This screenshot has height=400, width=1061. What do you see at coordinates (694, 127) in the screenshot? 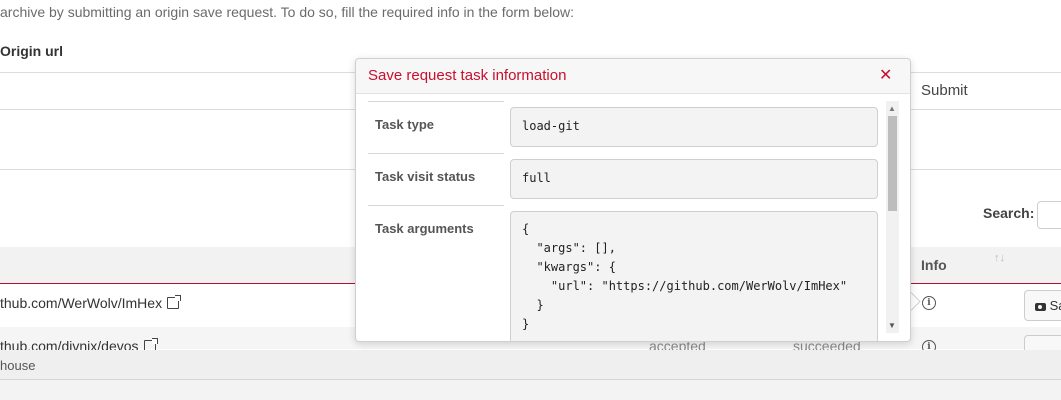
I see `task-type-value: load-git` at bounding box center [694, 127].